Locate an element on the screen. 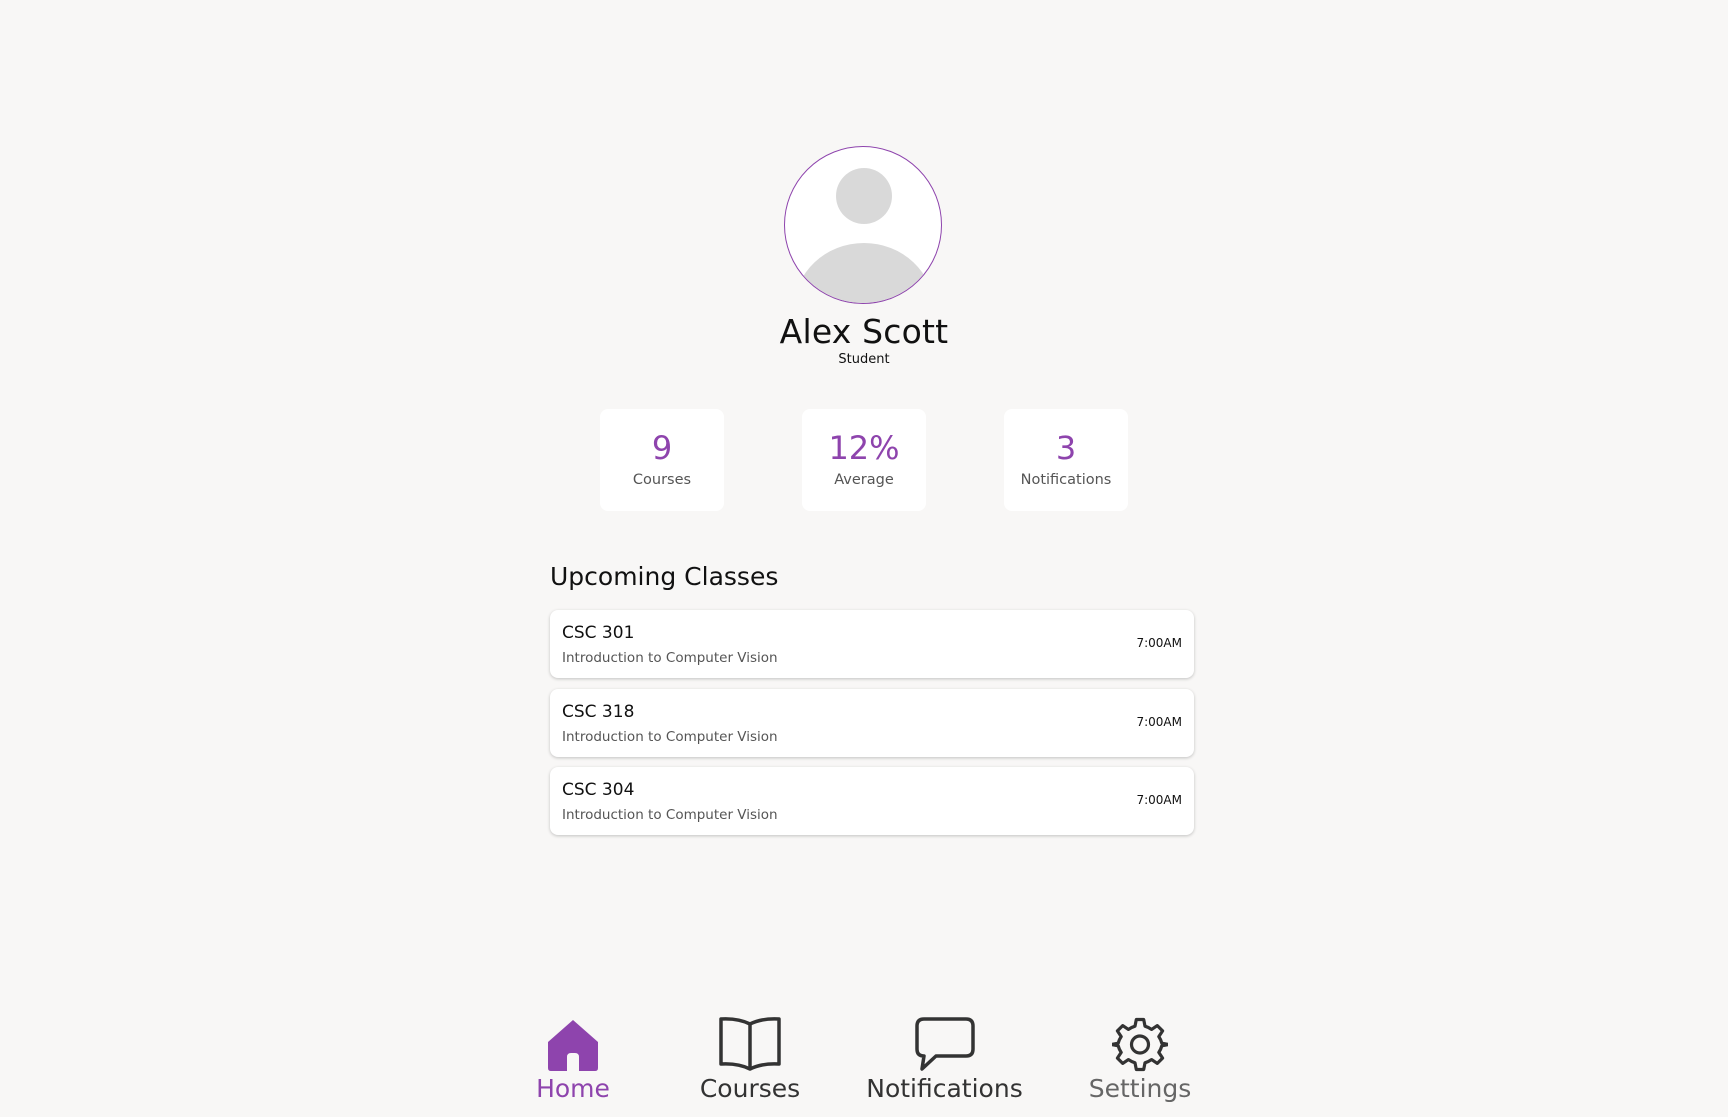 The width and height of the screenshot is (1728, 1117). nav-label: Settings is located at coordinates (1140, 1088).